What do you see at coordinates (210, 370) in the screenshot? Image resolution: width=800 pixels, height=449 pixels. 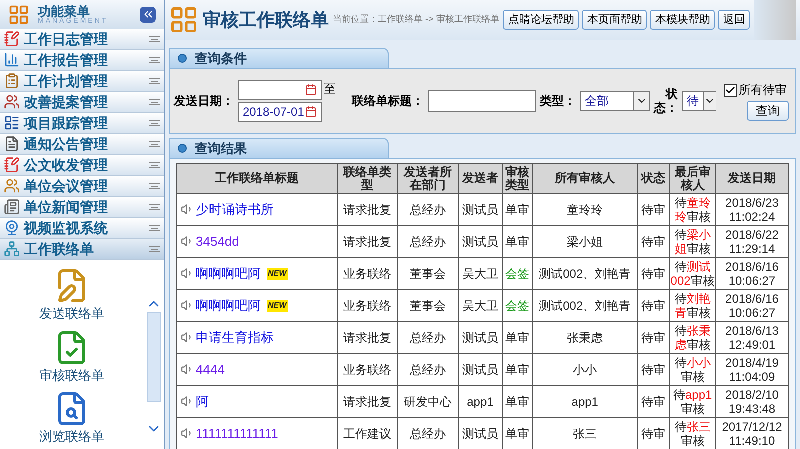 I see `title-link: 4444` at bounding box center [210, 370].